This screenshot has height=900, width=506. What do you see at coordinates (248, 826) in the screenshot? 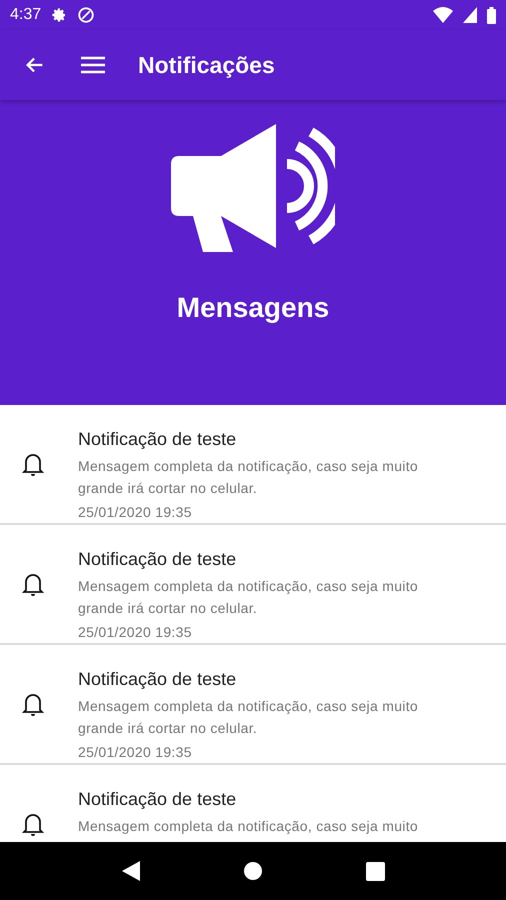
I see `notification-message: Mensagem completa da notificação, caso seja muito` at bounding box center [248, 826].